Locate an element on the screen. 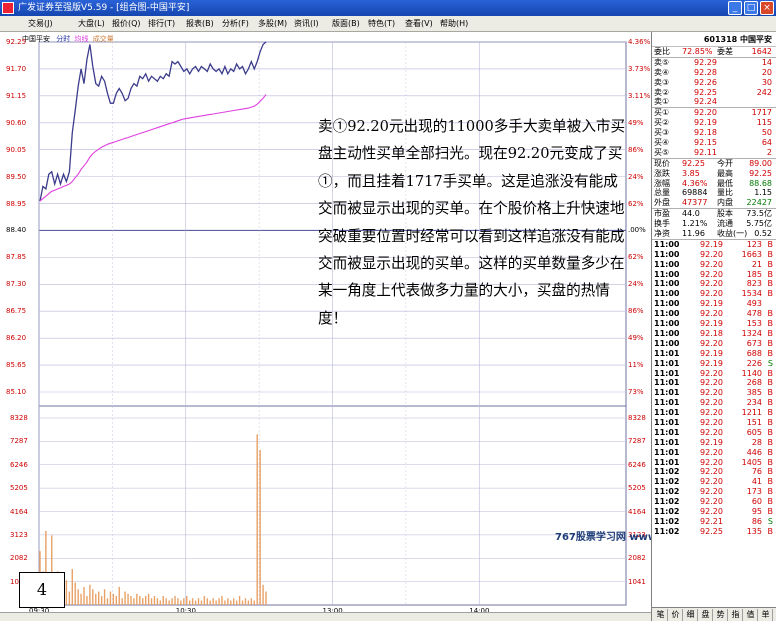 Image resolution: width=776 pixels, height=621 pixels. volume-tick-label-right: 1041 is located at coordinates (637, 581).